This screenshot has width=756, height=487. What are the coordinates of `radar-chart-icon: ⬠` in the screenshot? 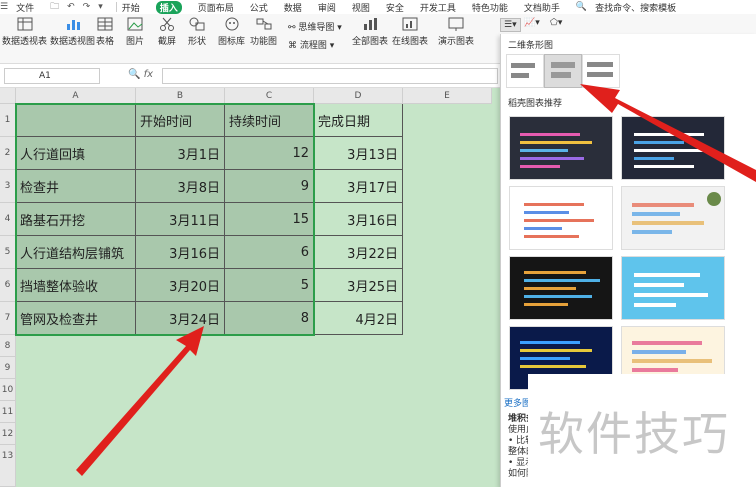 It's located at (554, 23).